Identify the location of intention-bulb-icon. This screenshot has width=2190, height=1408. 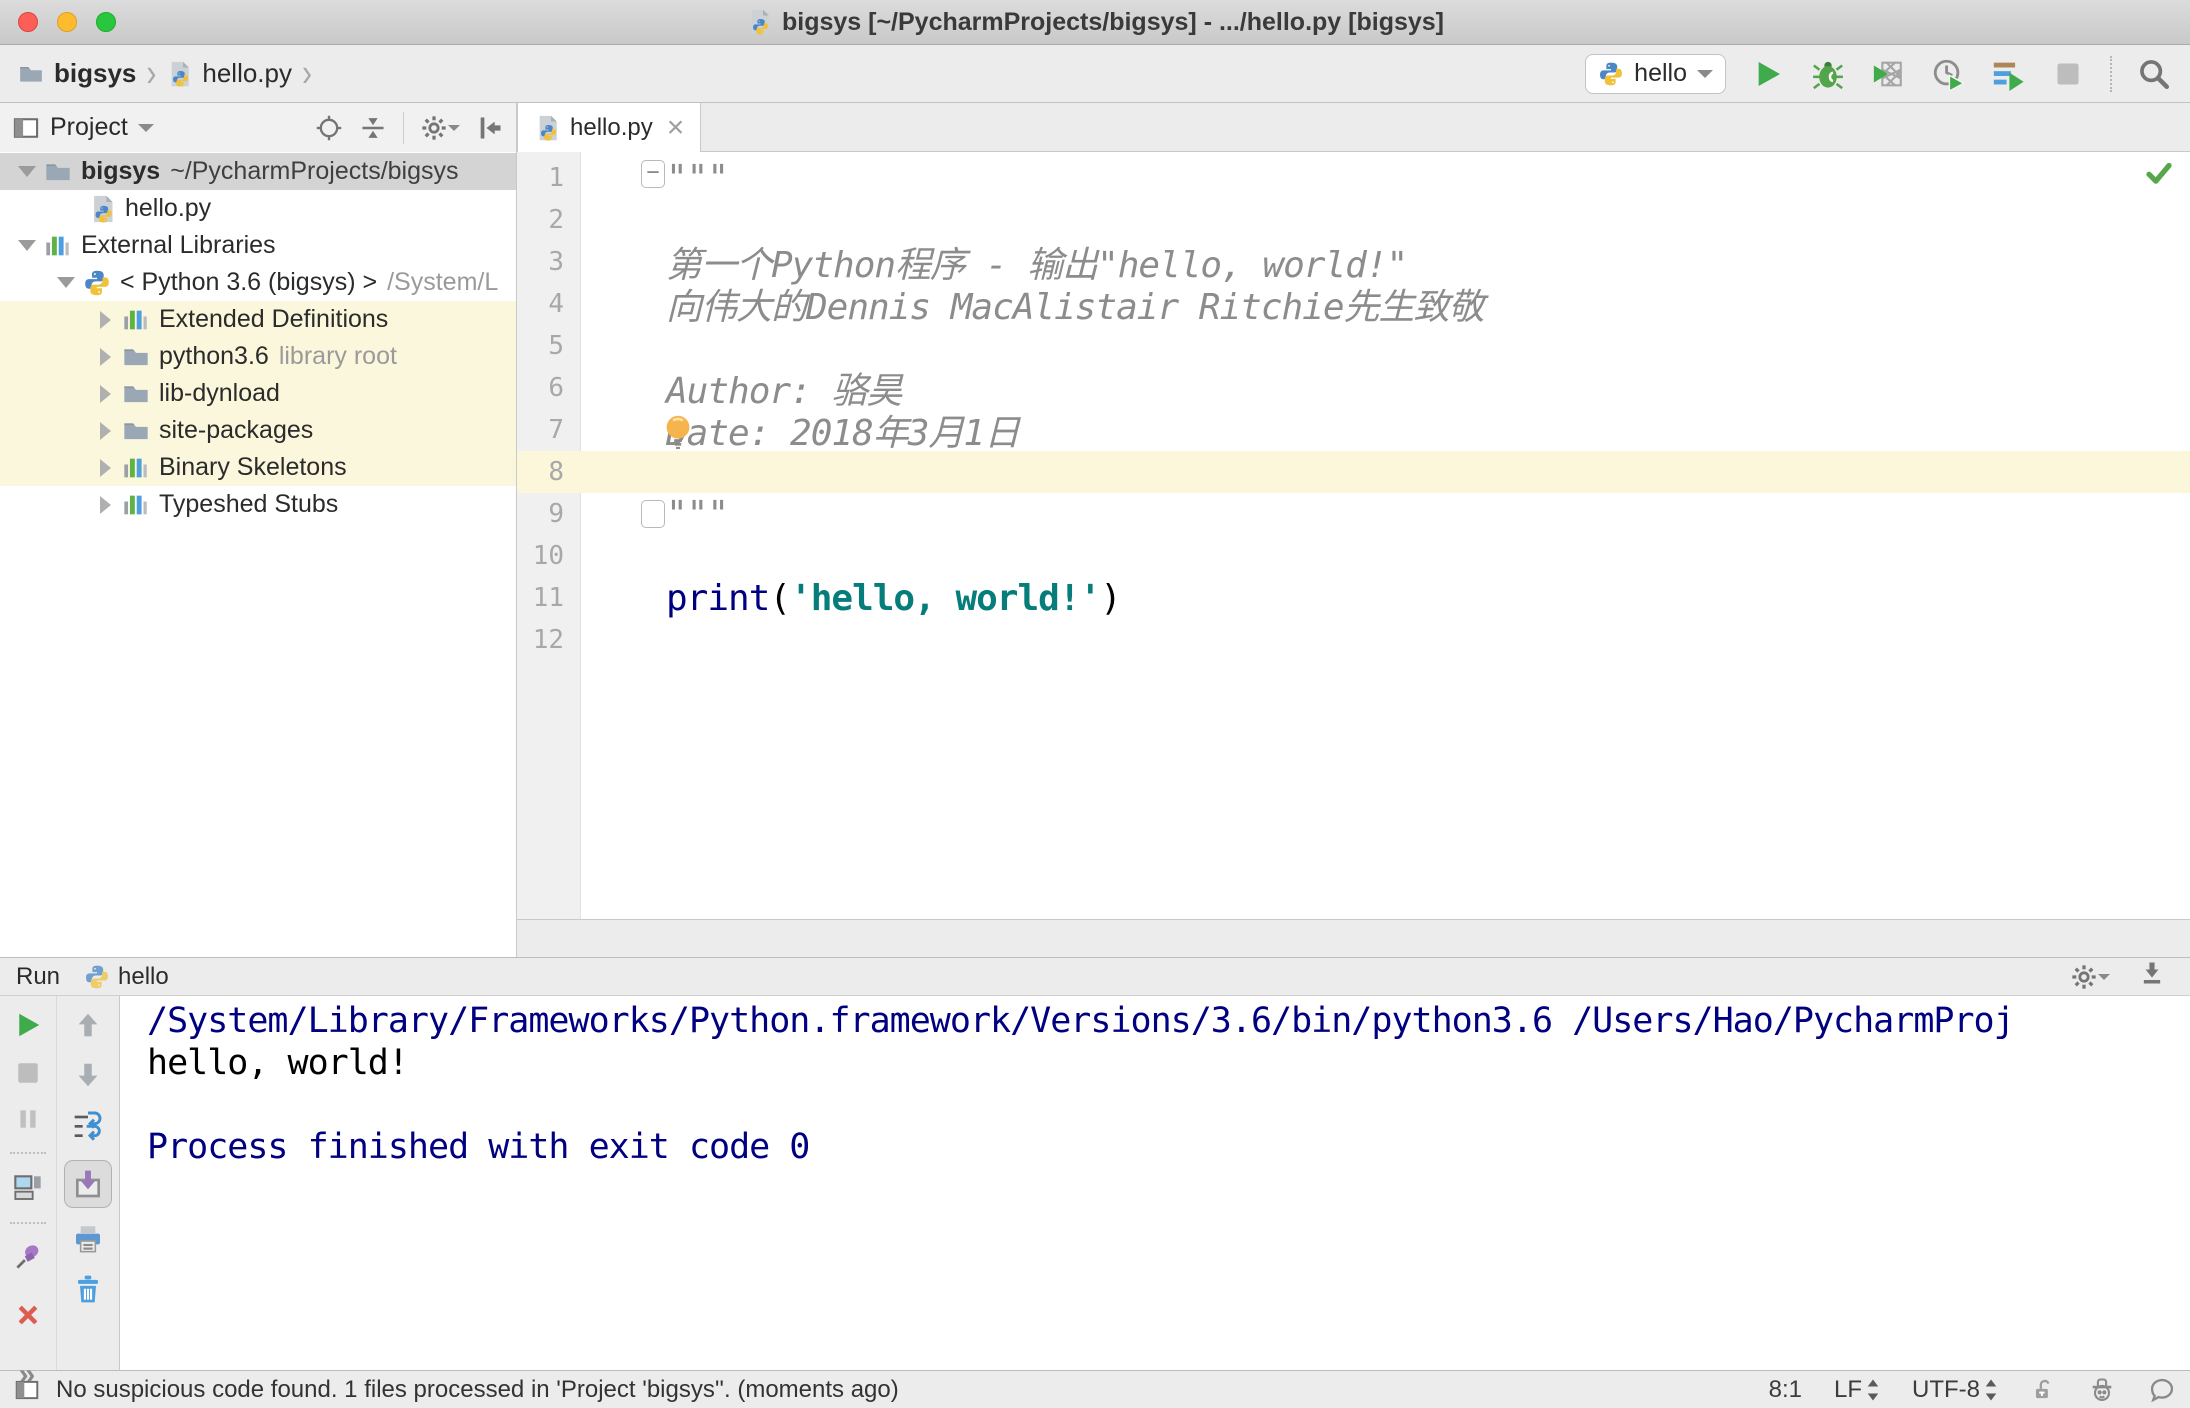
(678, 432).